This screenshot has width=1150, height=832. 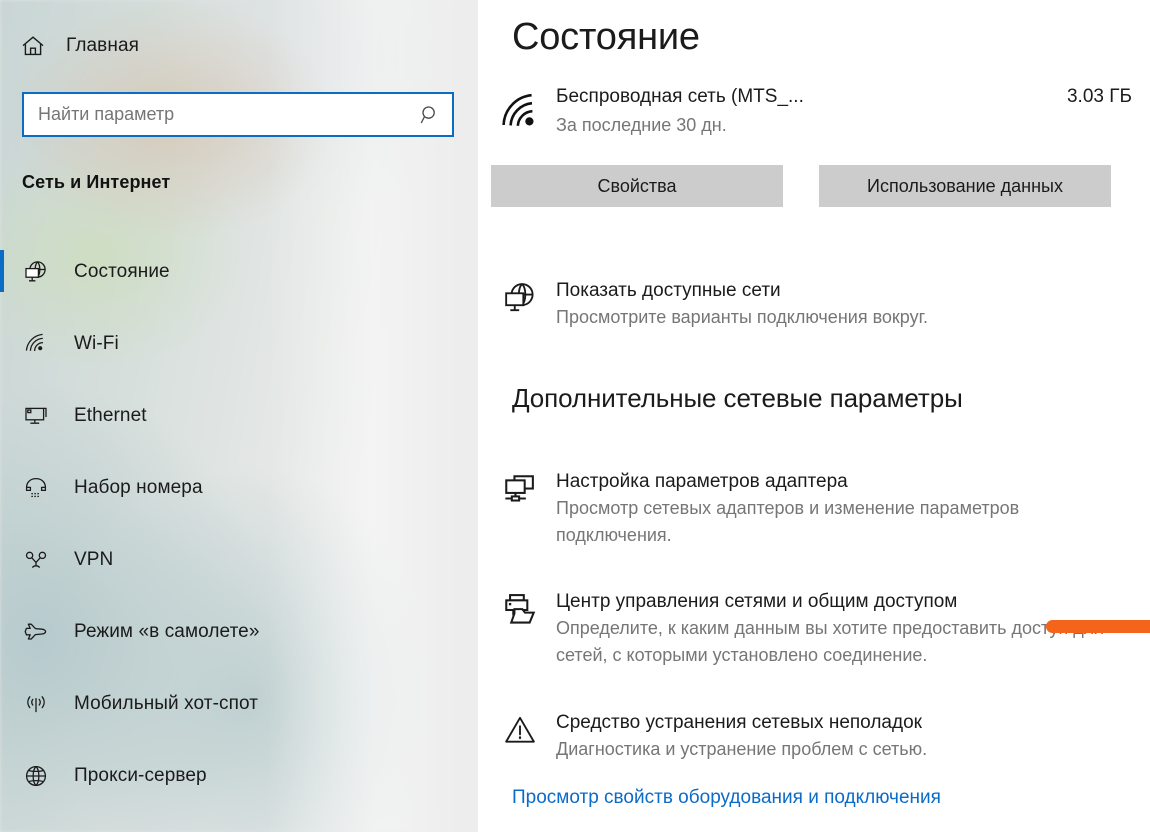 I want to click on ethernet-icon, so click(x=36, y=416).